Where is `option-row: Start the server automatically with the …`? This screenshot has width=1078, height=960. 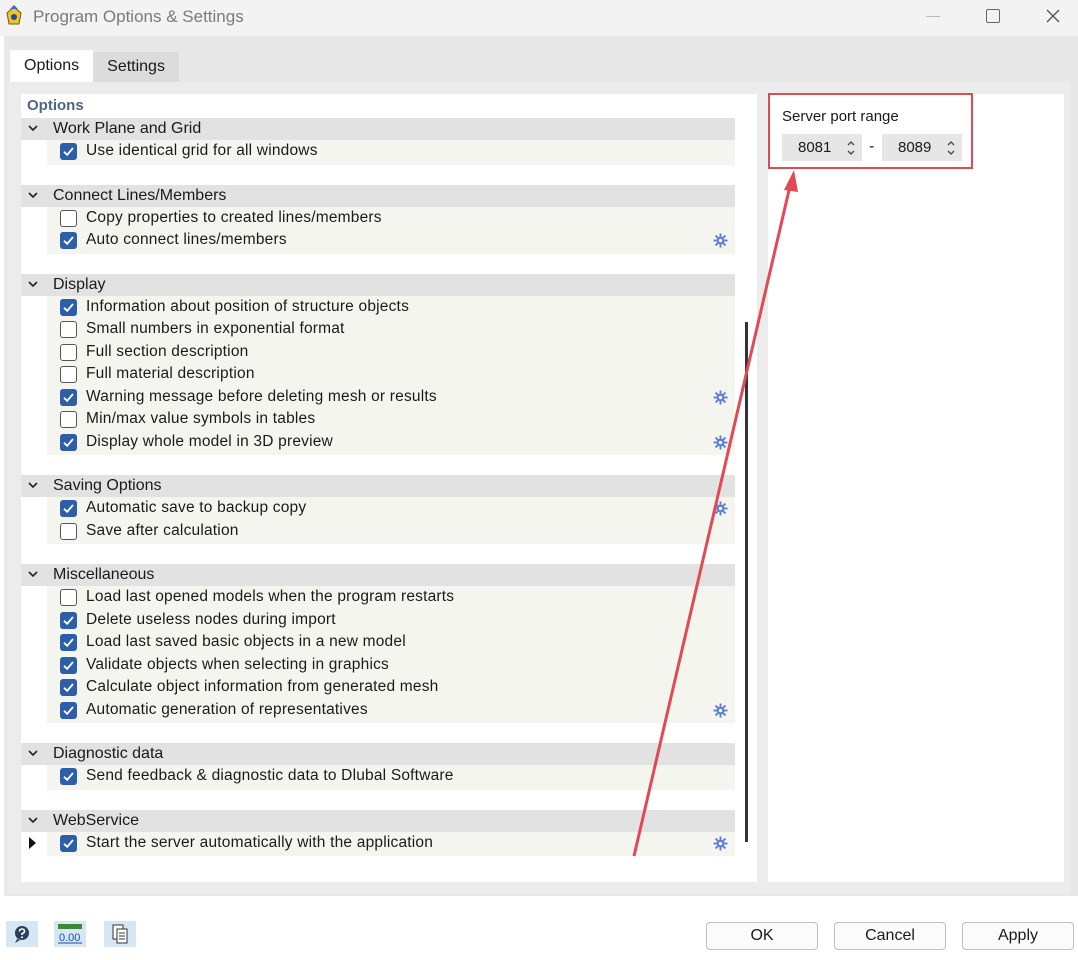 option-row: Start the server automatically with the … is located at coordinates (391, 843).